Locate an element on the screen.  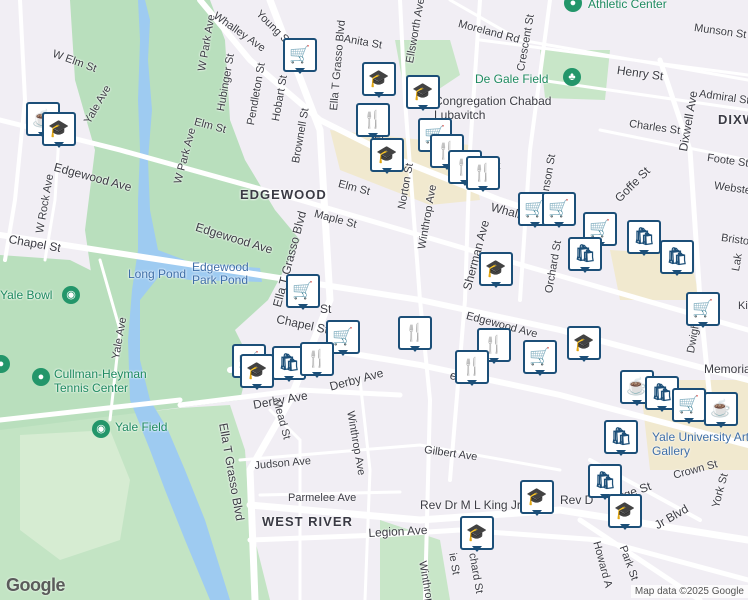
place-athletic-center: Athletic Center is located at coordinates (627, 5).